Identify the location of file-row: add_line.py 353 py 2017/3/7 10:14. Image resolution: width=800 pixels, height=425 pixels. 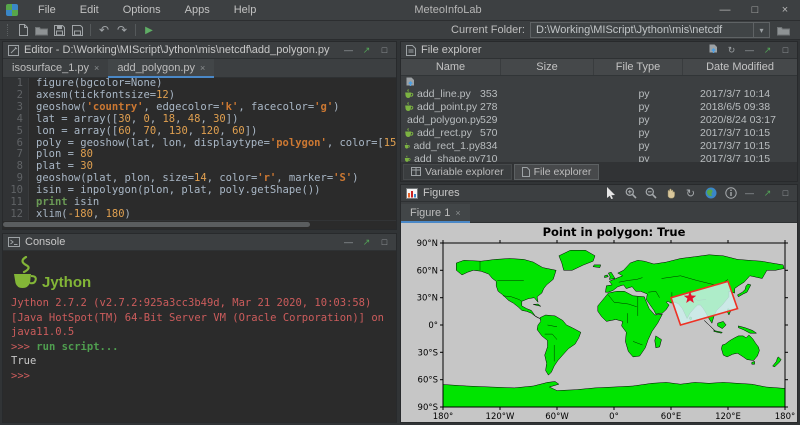
(599, 93).